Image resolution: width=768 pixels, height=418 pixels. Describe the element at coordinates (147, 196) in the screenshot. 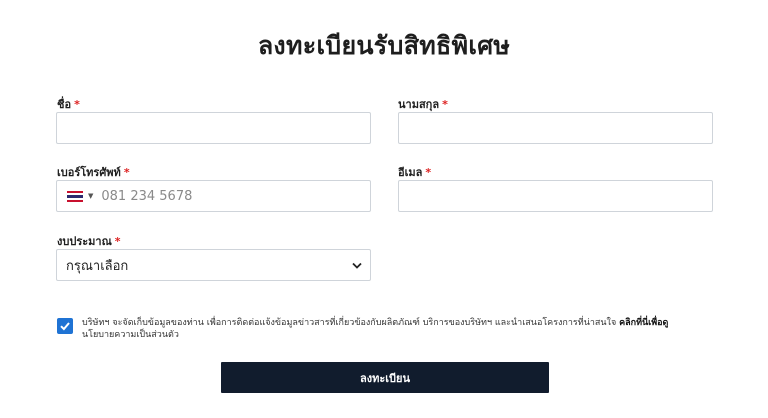

I see `phone-placeholder: 081 234 5678` at that location.